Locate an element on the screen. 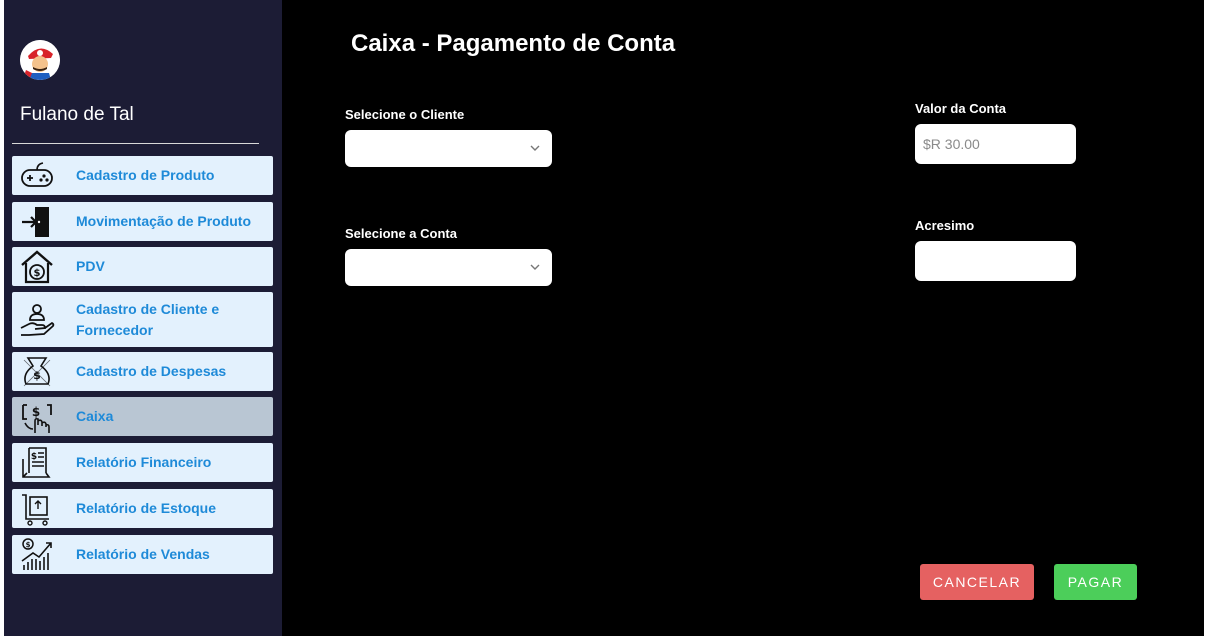 This screenshot has height=644, width=1208. money-bag-hand-icon: $ is located at coordinates (37, 371).